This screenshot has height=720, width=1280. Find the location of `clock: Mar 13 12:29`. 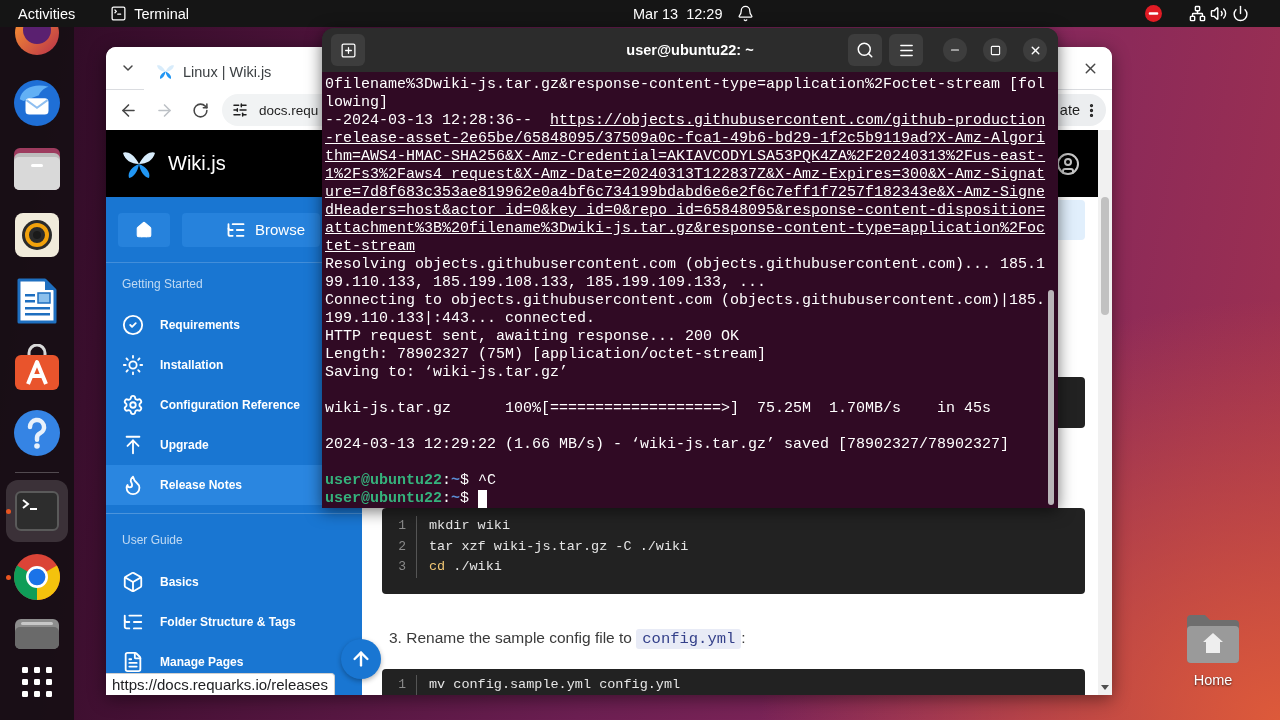

clock: Mar 13 12:29 is located at coordinates (678, 13).